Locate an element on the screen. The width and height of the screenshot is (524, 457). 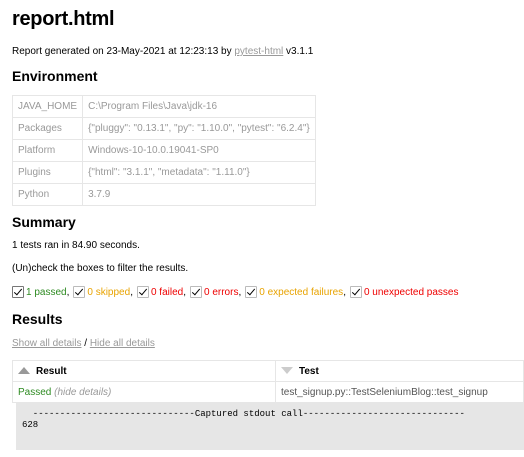
env-key: Packages is located at coordinates (47, 128).